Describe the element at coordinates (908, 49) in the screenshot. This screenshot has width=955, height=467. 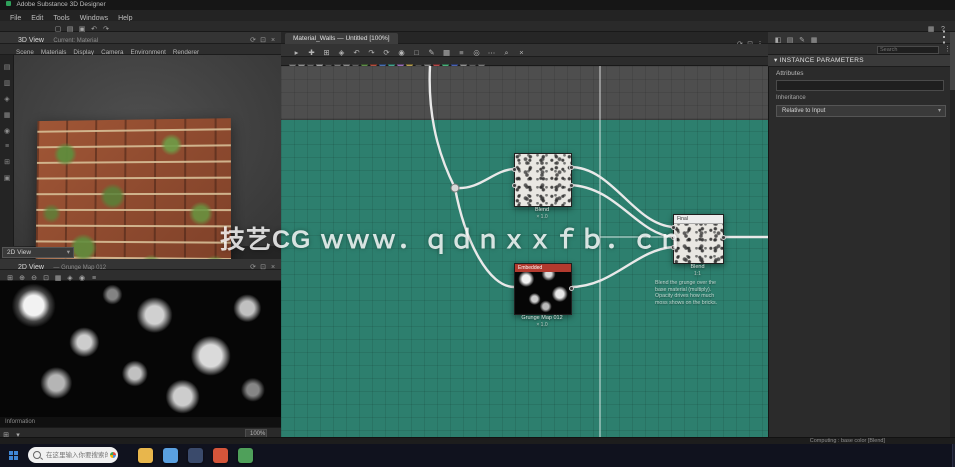
I see `properties-search-input` at that location.